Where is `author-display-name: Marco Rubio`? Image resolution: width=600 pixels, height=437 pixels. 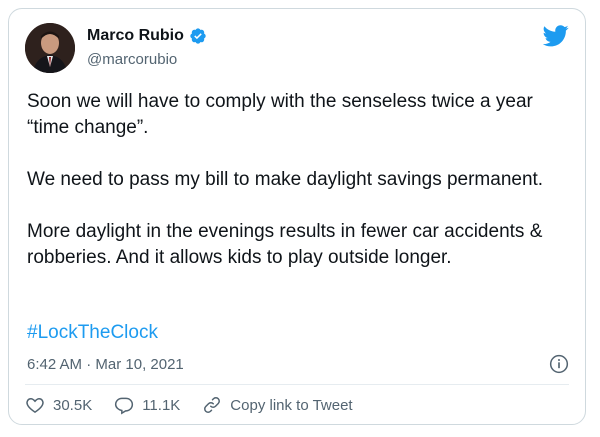 author-display-name: Marco Rubio is located at coordinates (135, 36).